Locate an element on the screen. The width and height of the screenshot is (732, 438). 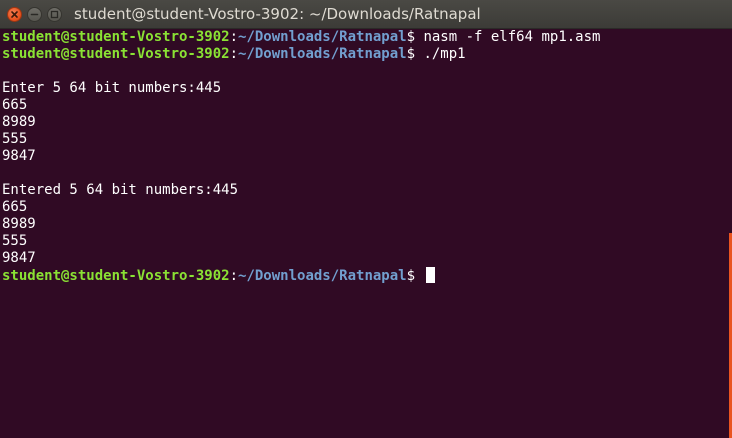
close-icon is located at coordinates (14, 14).